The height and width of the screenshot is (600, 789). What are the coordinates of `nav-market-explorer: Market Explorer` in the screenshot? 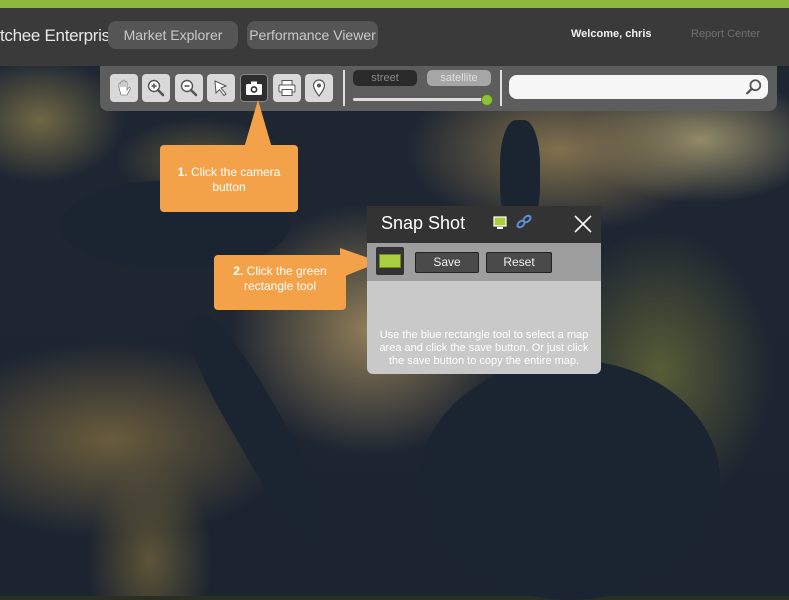 It's located at (173, 35).